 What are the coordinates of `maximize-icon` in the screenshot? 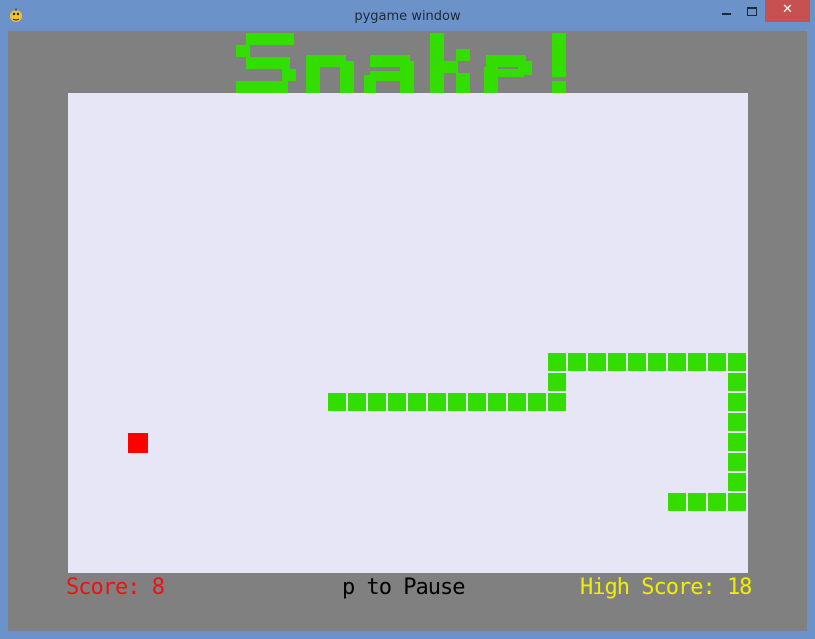 It's located at (752, 11).